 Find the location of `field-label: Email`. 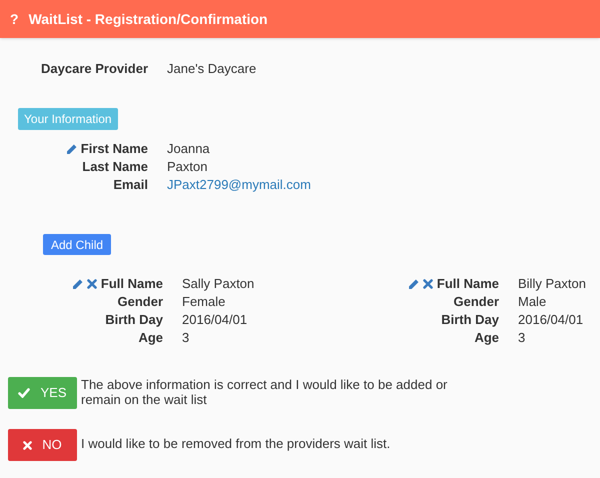

field-label: Email is located at coordinates (130, 185).